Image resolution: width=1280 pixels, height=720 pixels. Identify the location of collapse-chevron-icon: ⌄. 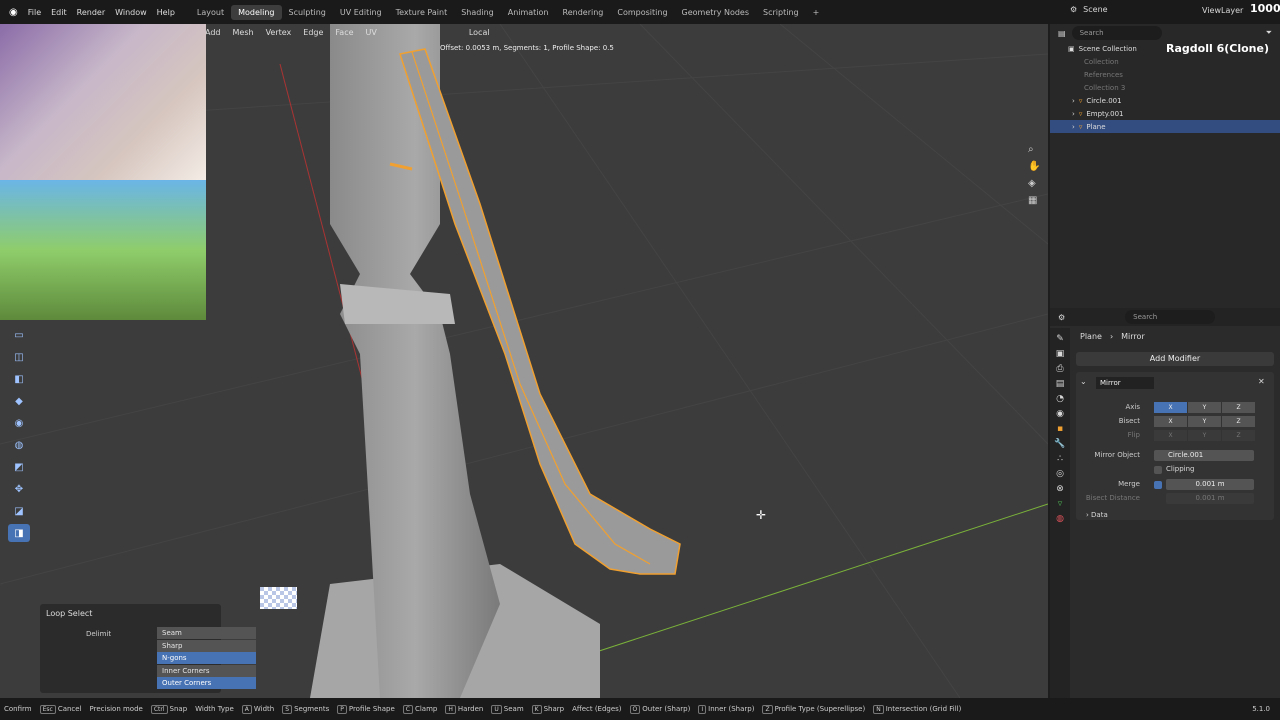
(1083, 381).